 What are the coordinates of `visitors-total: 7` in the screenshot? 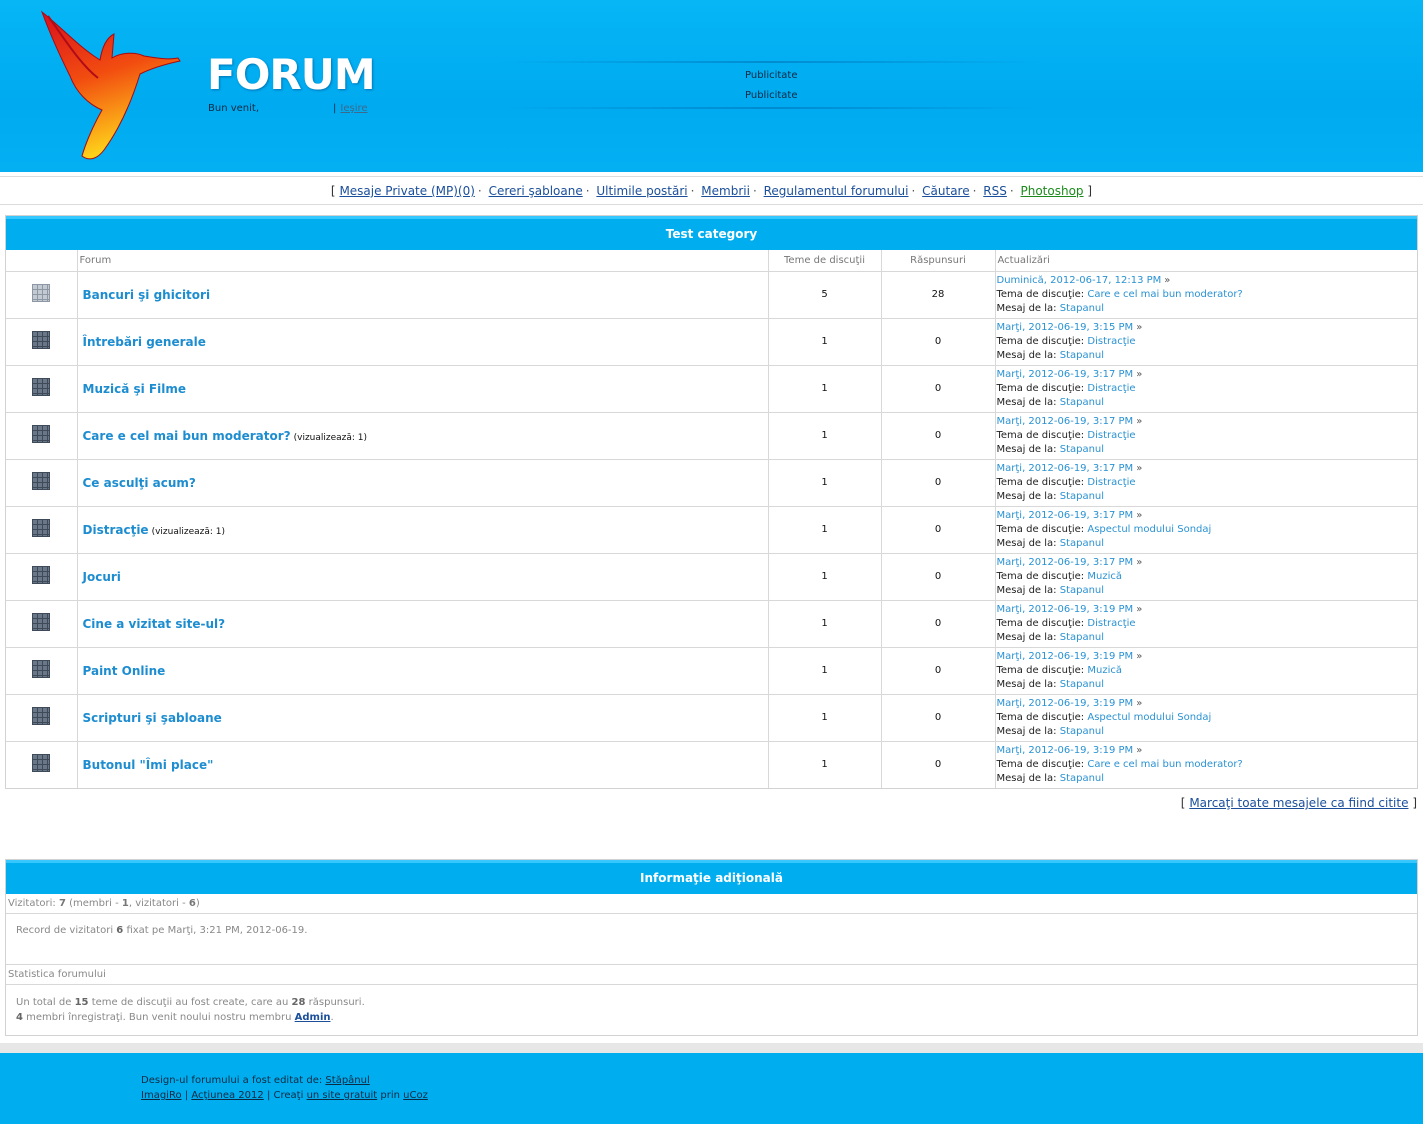 It's located at (62, 903).